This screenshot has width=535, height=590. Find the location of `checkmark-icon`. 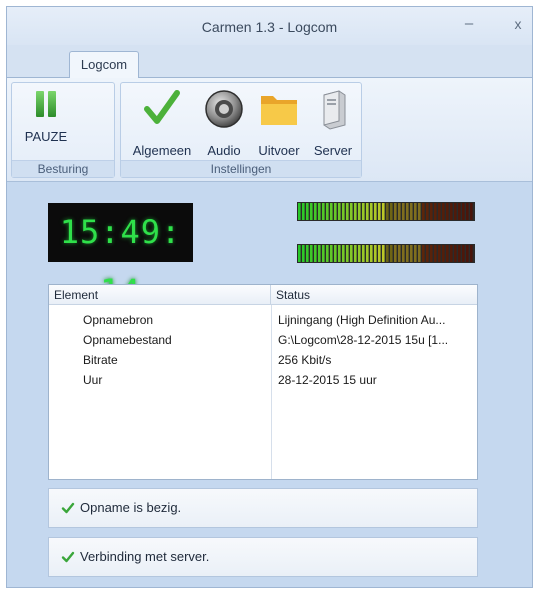

checkmark-icon is located at coordinates (68, 508).